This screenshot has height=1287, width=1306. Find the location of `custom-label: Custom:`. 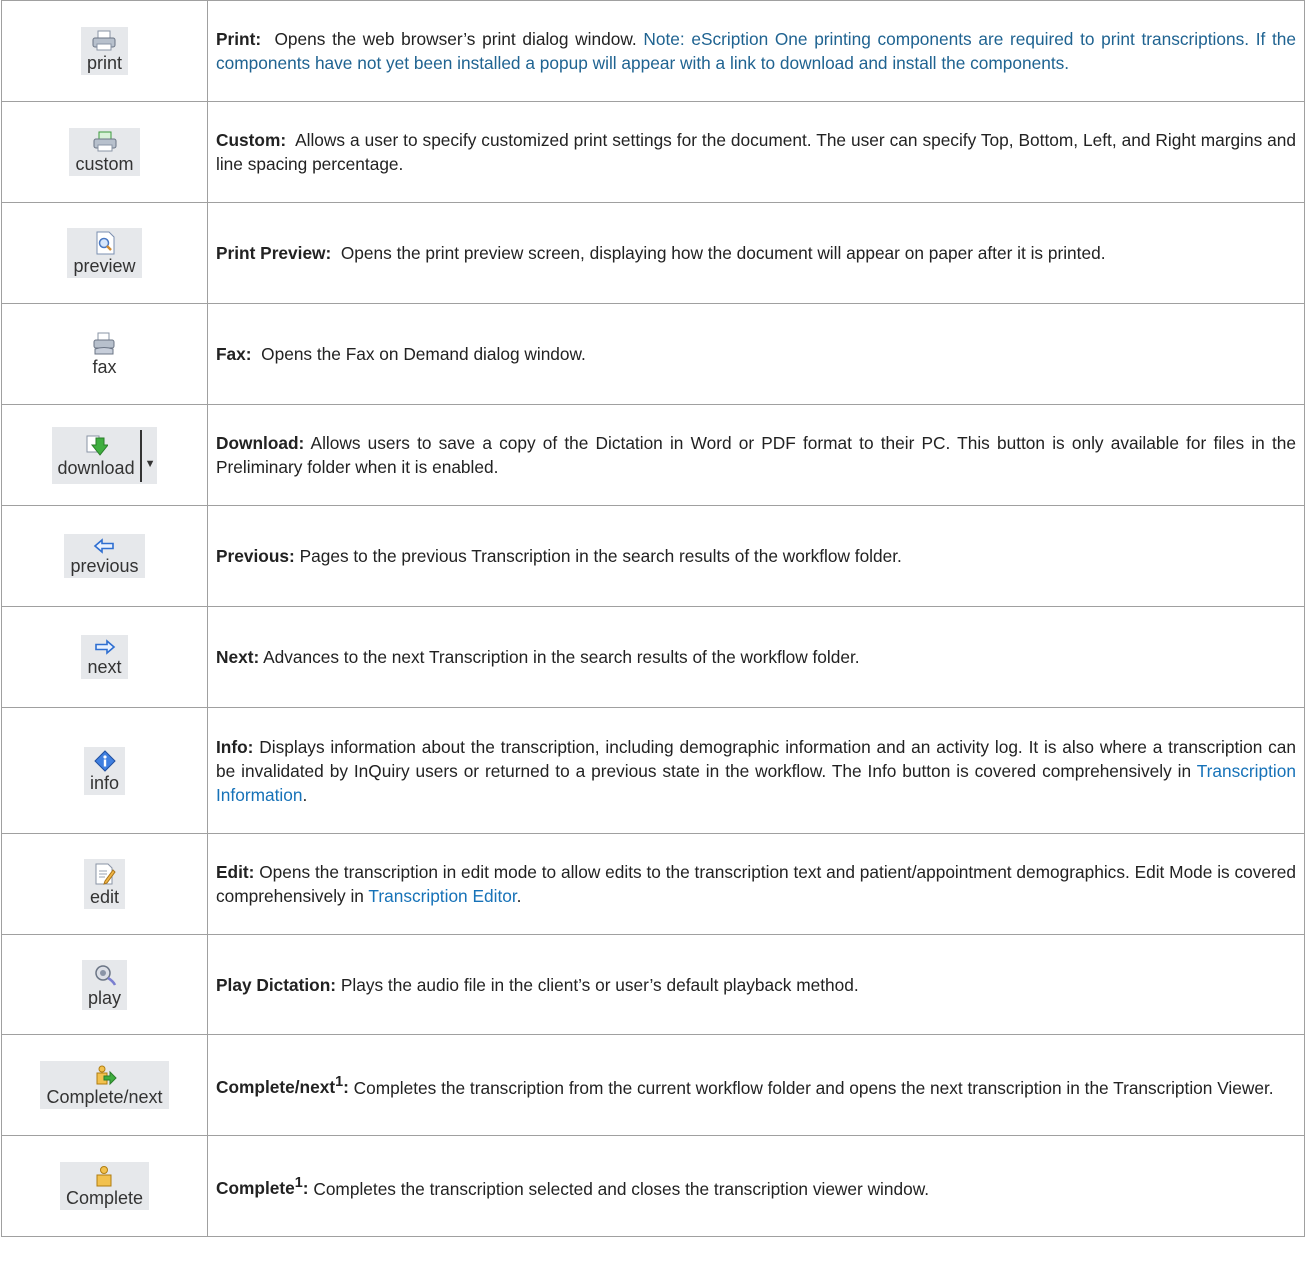

custom-label: Custom: is located at coordinates (251, 140).